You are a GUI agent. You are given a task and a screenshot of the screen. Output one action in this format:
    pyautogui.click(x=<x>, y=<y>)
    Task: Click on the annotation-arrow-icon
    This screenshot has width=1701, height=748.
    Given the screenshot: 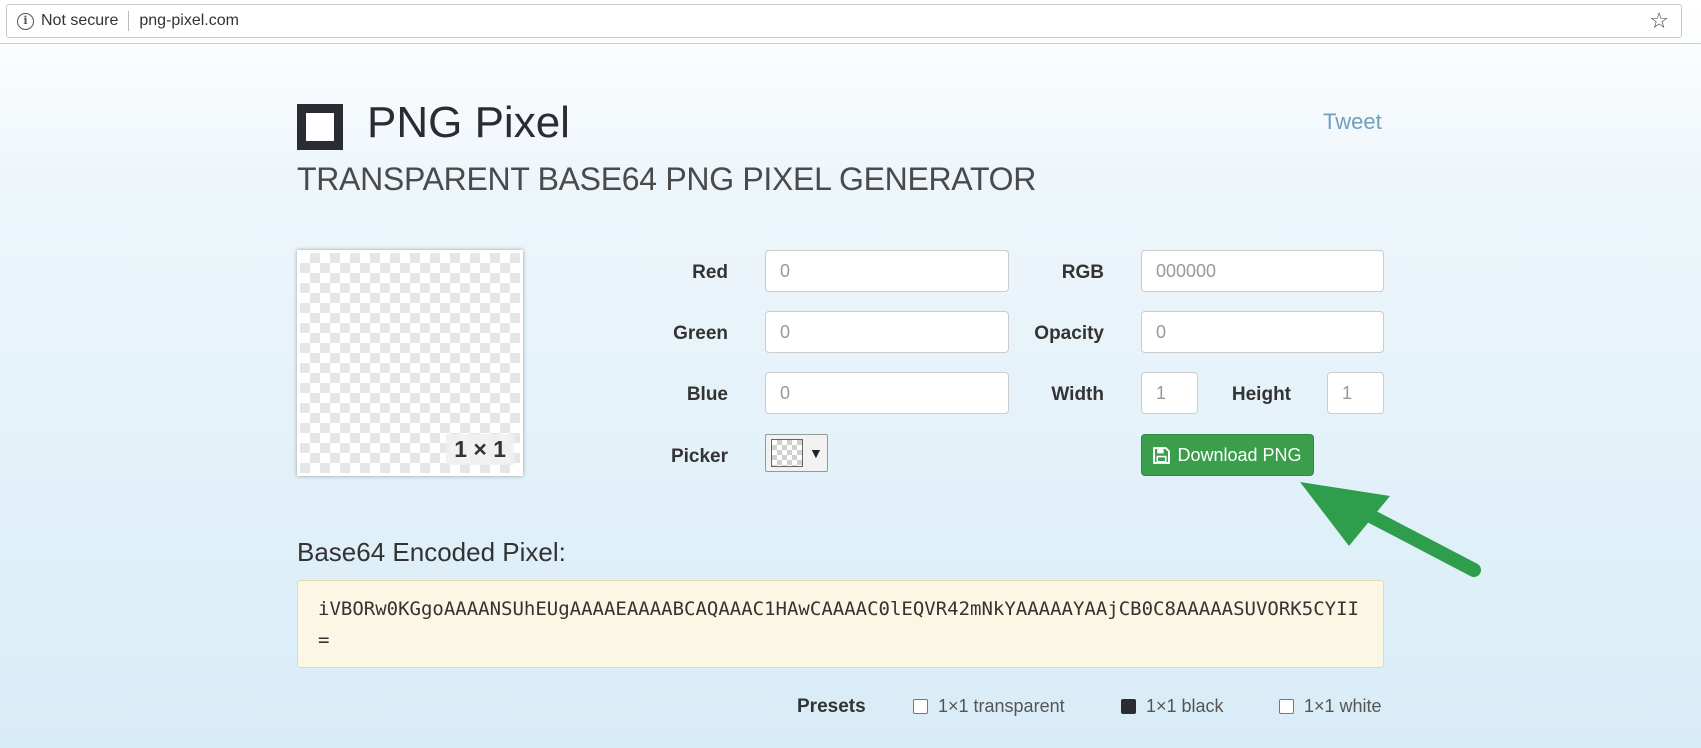 What is the action you would take?
    pyautogui.click(x=1390, y=529)
    